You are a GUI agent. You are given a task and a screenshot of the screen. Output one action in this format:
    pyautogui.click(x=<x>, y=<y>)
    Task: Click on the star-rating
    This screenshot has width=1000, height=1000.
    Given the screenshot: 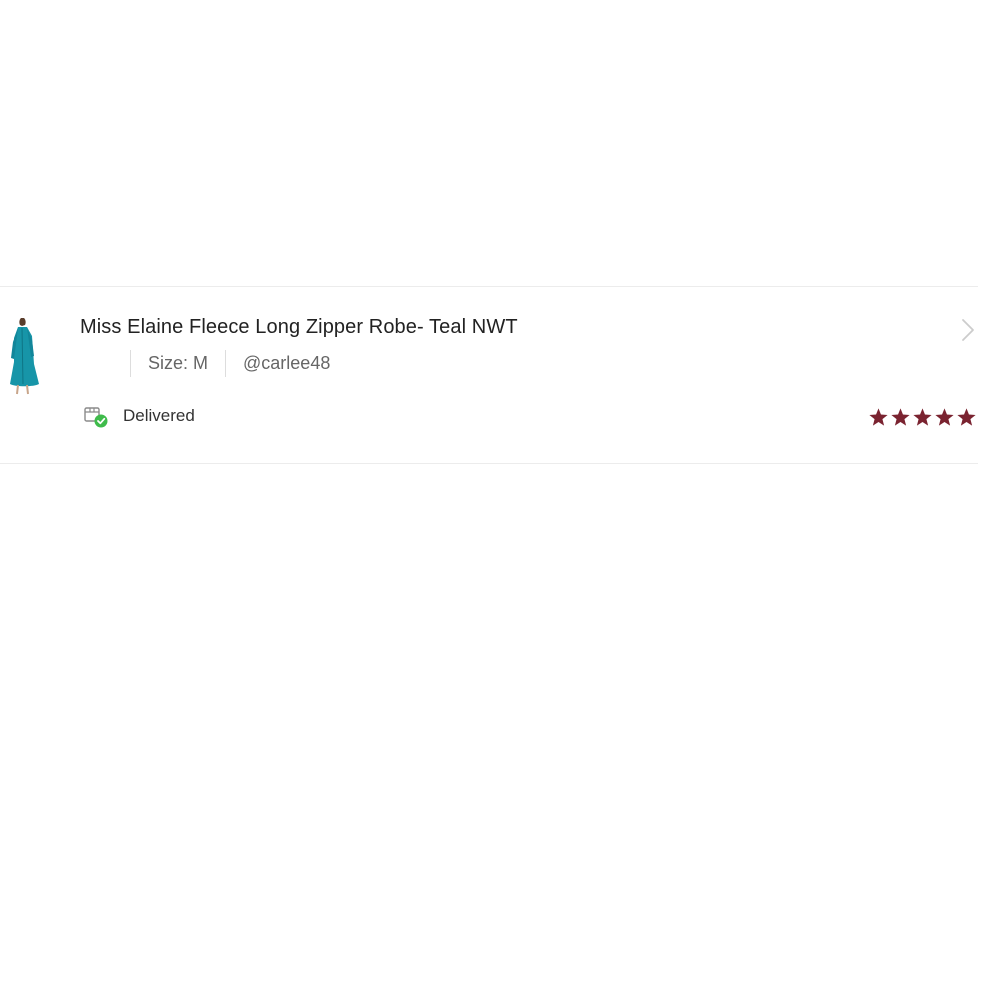 What is the action you would take?
    pyautogui.click(x=923, y=417)
    